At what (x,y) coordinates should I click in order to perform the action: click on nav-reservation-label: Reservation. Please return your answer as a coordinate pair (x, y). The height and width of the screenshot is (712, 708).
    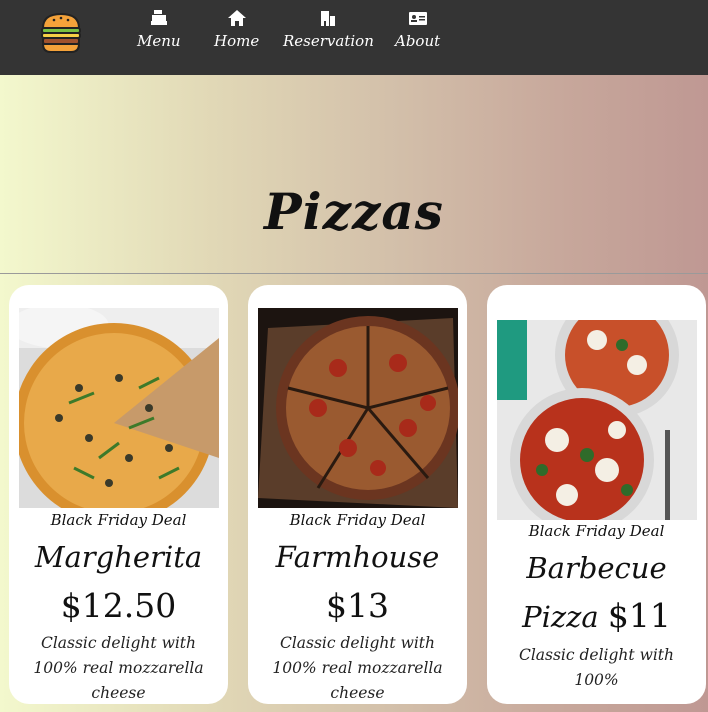
    Looking at the image, I should click on (328, 41).